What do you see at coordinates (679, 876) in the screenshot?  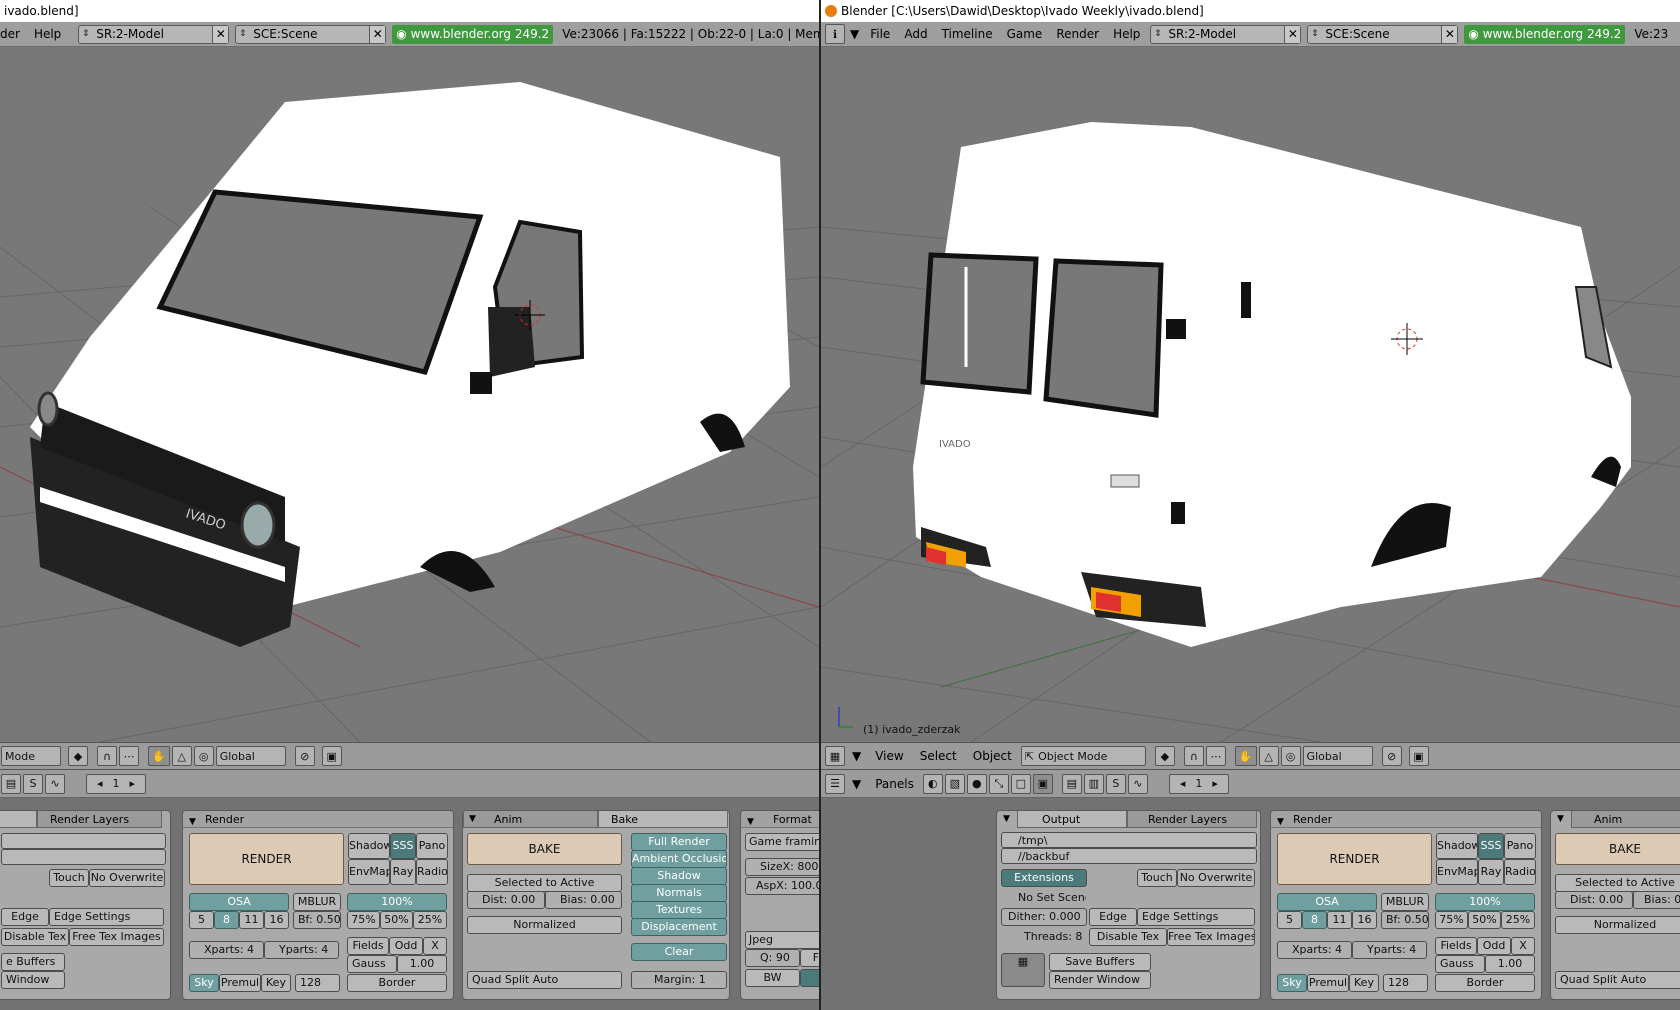 I see `shadow-option: Shadow` at bounding box center [679, 876].